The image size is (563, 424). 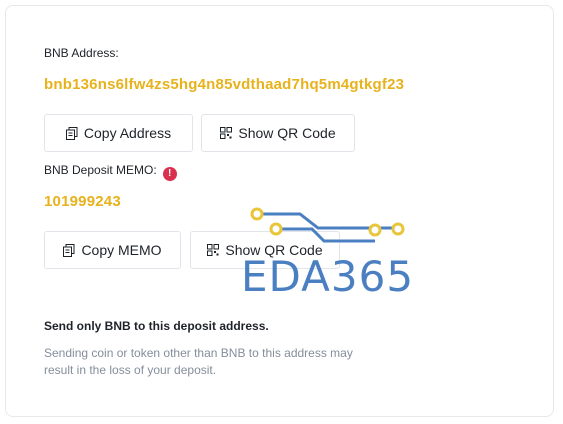 I want to click on watermark-text: EDA365, so click(x=328, y=276).